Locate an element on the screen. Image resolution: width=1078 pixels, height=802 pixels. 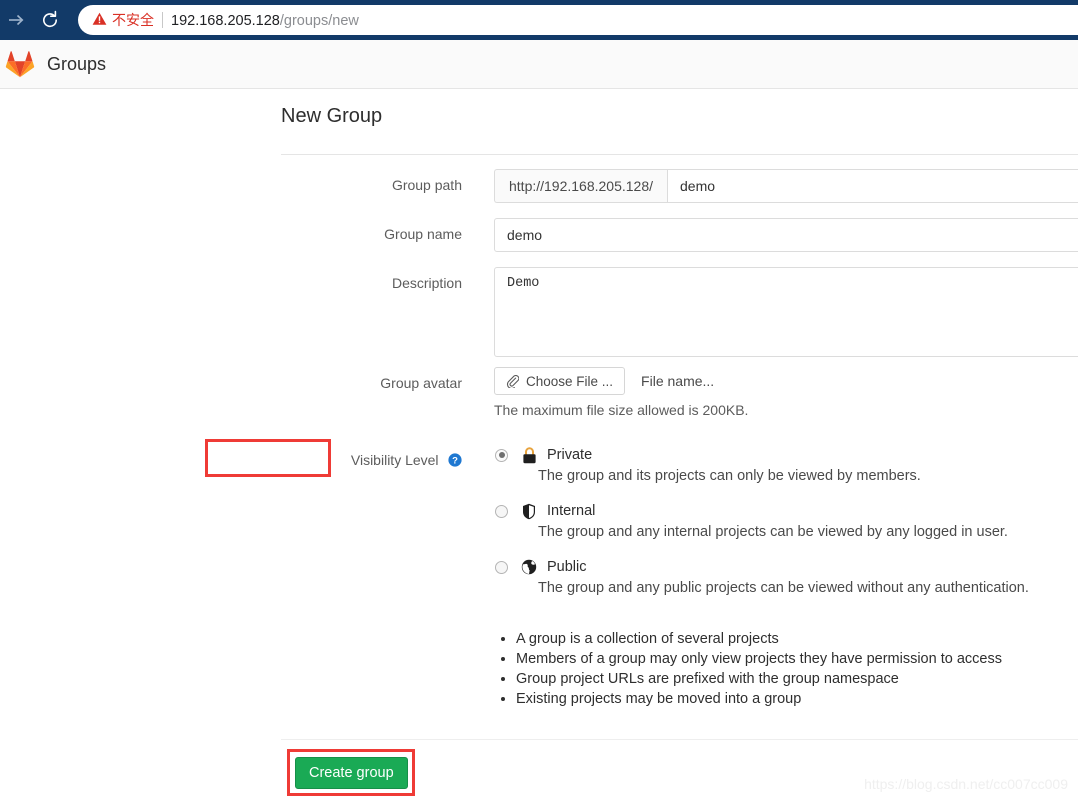
security-status: 不安全 is located at coordinates (123, 20).